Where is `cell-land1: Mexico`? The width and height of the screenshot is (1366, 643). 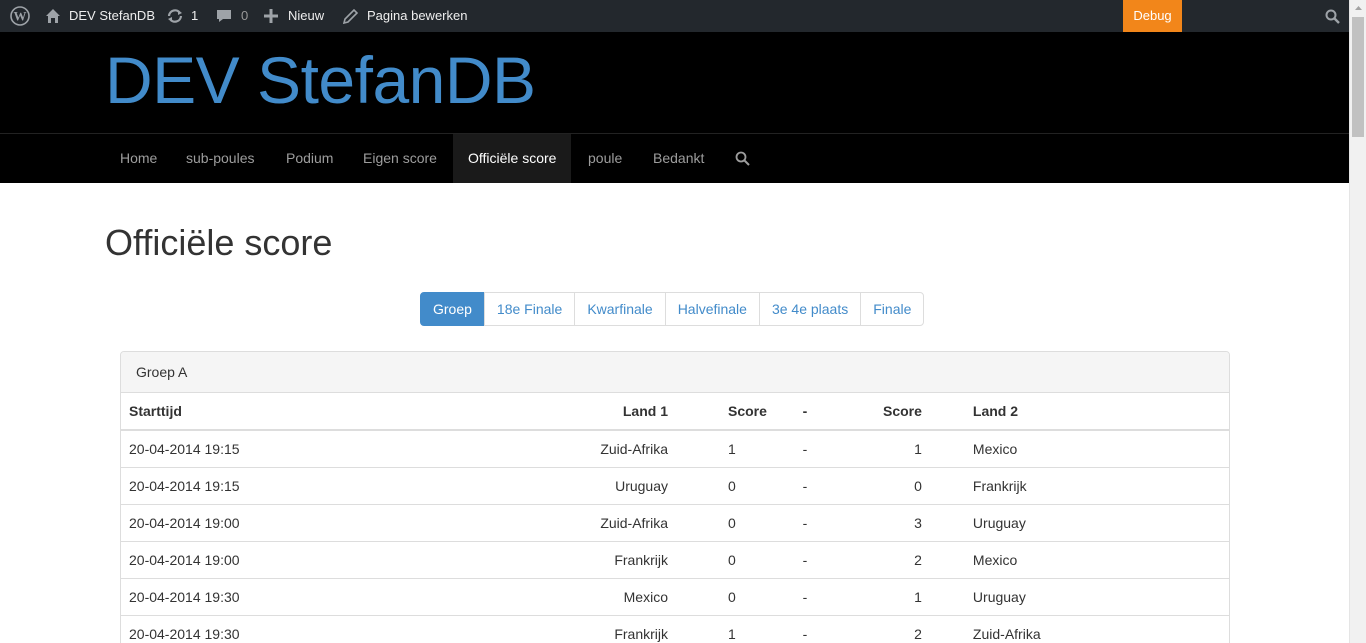
cell-land1: Mexico is located at coordinates (613, 596).